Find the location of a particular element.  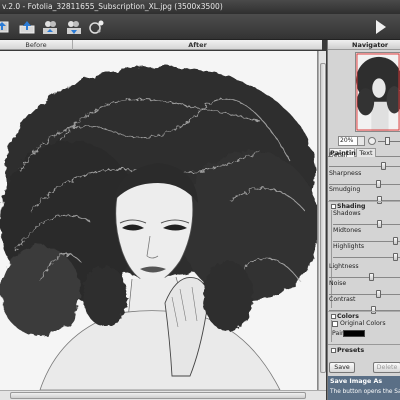

tab-after: After is located at coordinates (197, 45).